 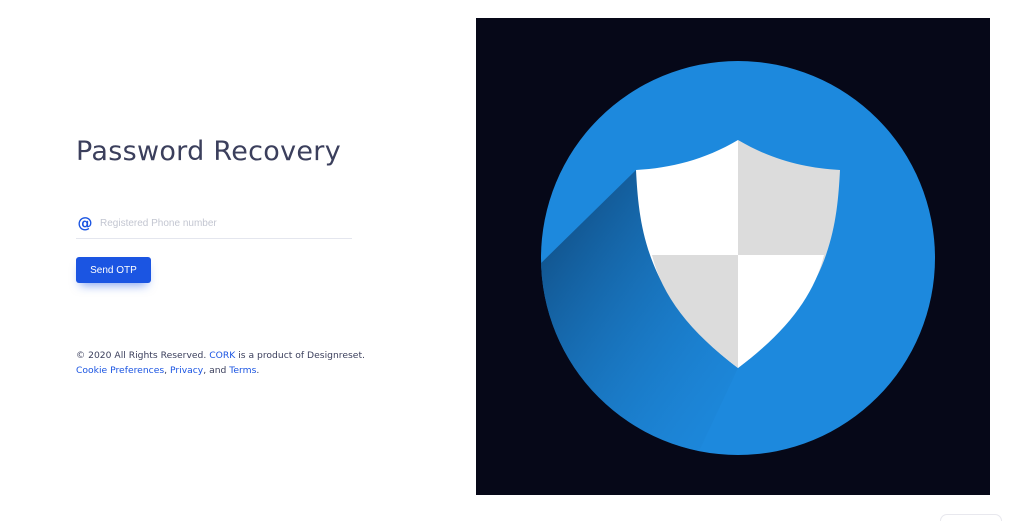 What do you see at coordinates (186, 370) in the screenshot?
I see `privacy-link: Privacy` at bounding box center [186, 370].